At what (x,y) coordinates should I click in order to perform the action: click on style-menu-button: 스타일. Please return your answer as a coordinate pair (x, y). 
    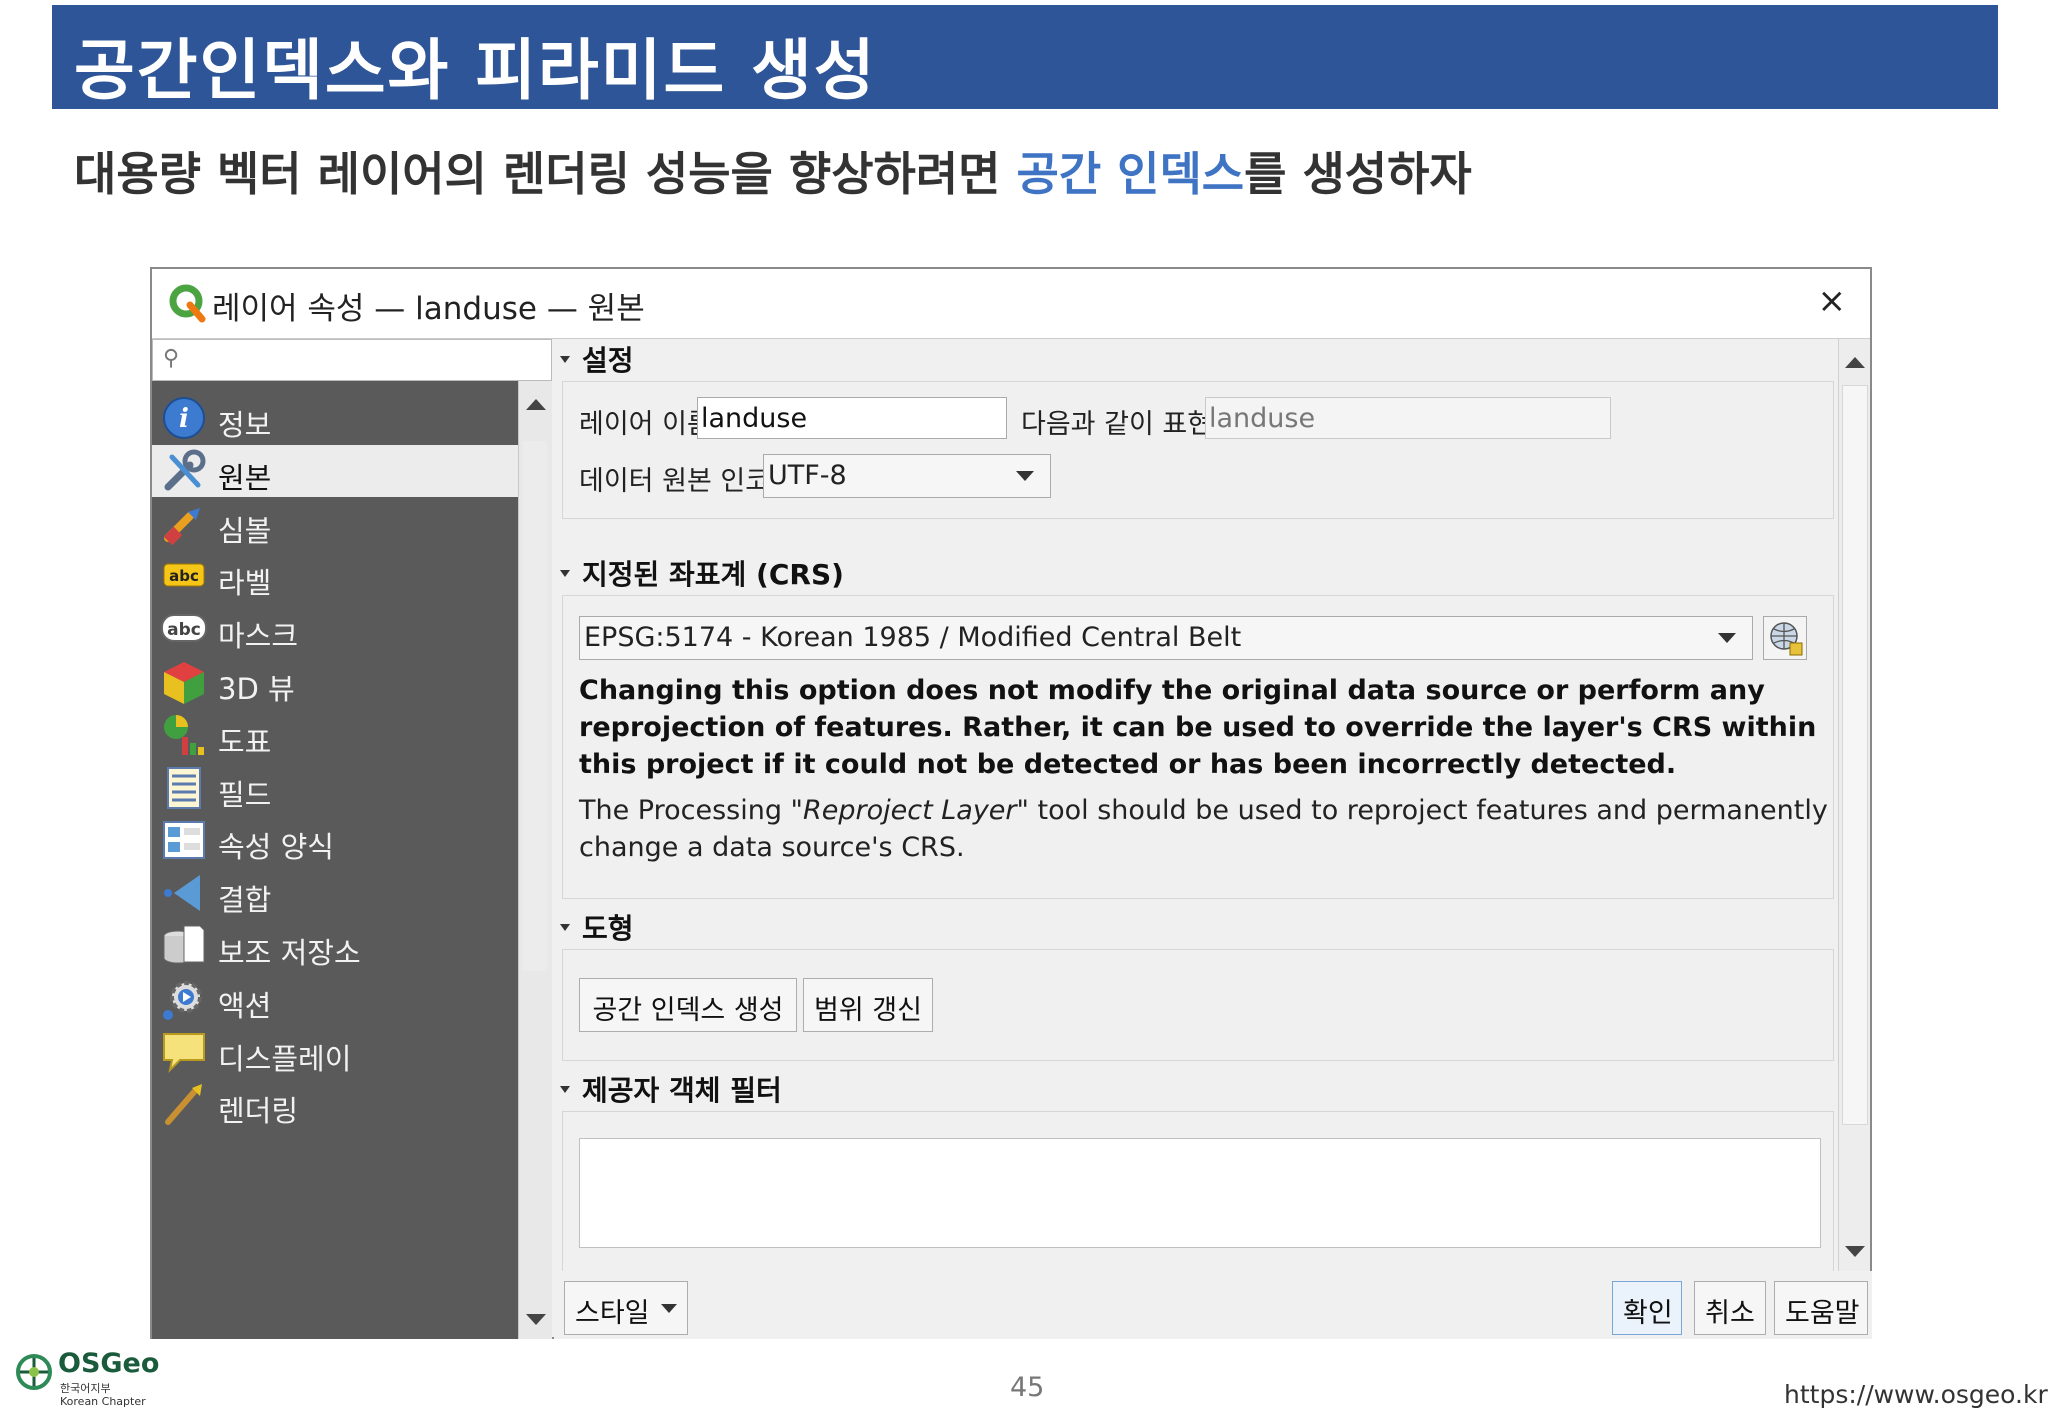
    Looking at the image, I should click on (626, 1308).